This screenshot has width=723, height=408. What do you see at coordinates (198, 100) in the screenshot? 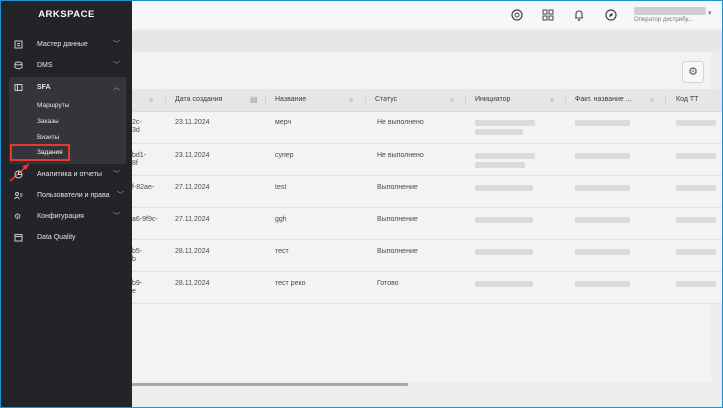
I see `column-header-date: Дата создания` at bounding box center [198, 100].